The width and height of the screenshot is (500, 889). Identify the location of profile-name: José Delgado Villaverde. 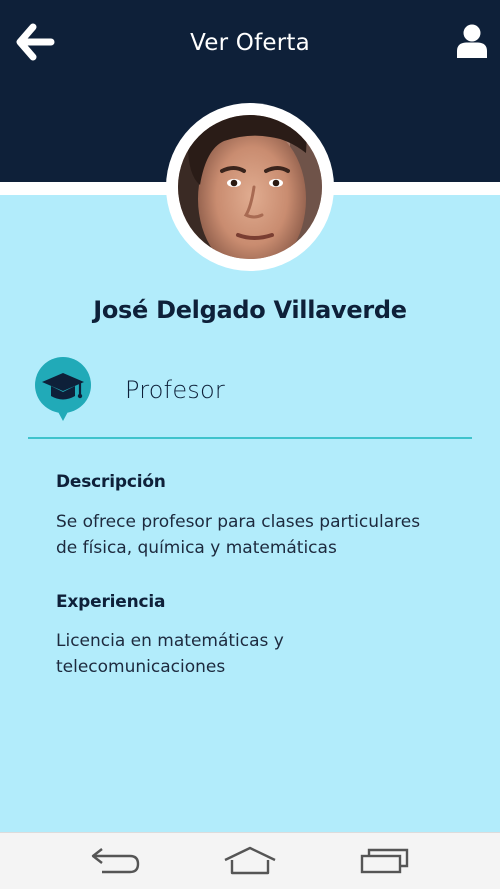
(250, 310).